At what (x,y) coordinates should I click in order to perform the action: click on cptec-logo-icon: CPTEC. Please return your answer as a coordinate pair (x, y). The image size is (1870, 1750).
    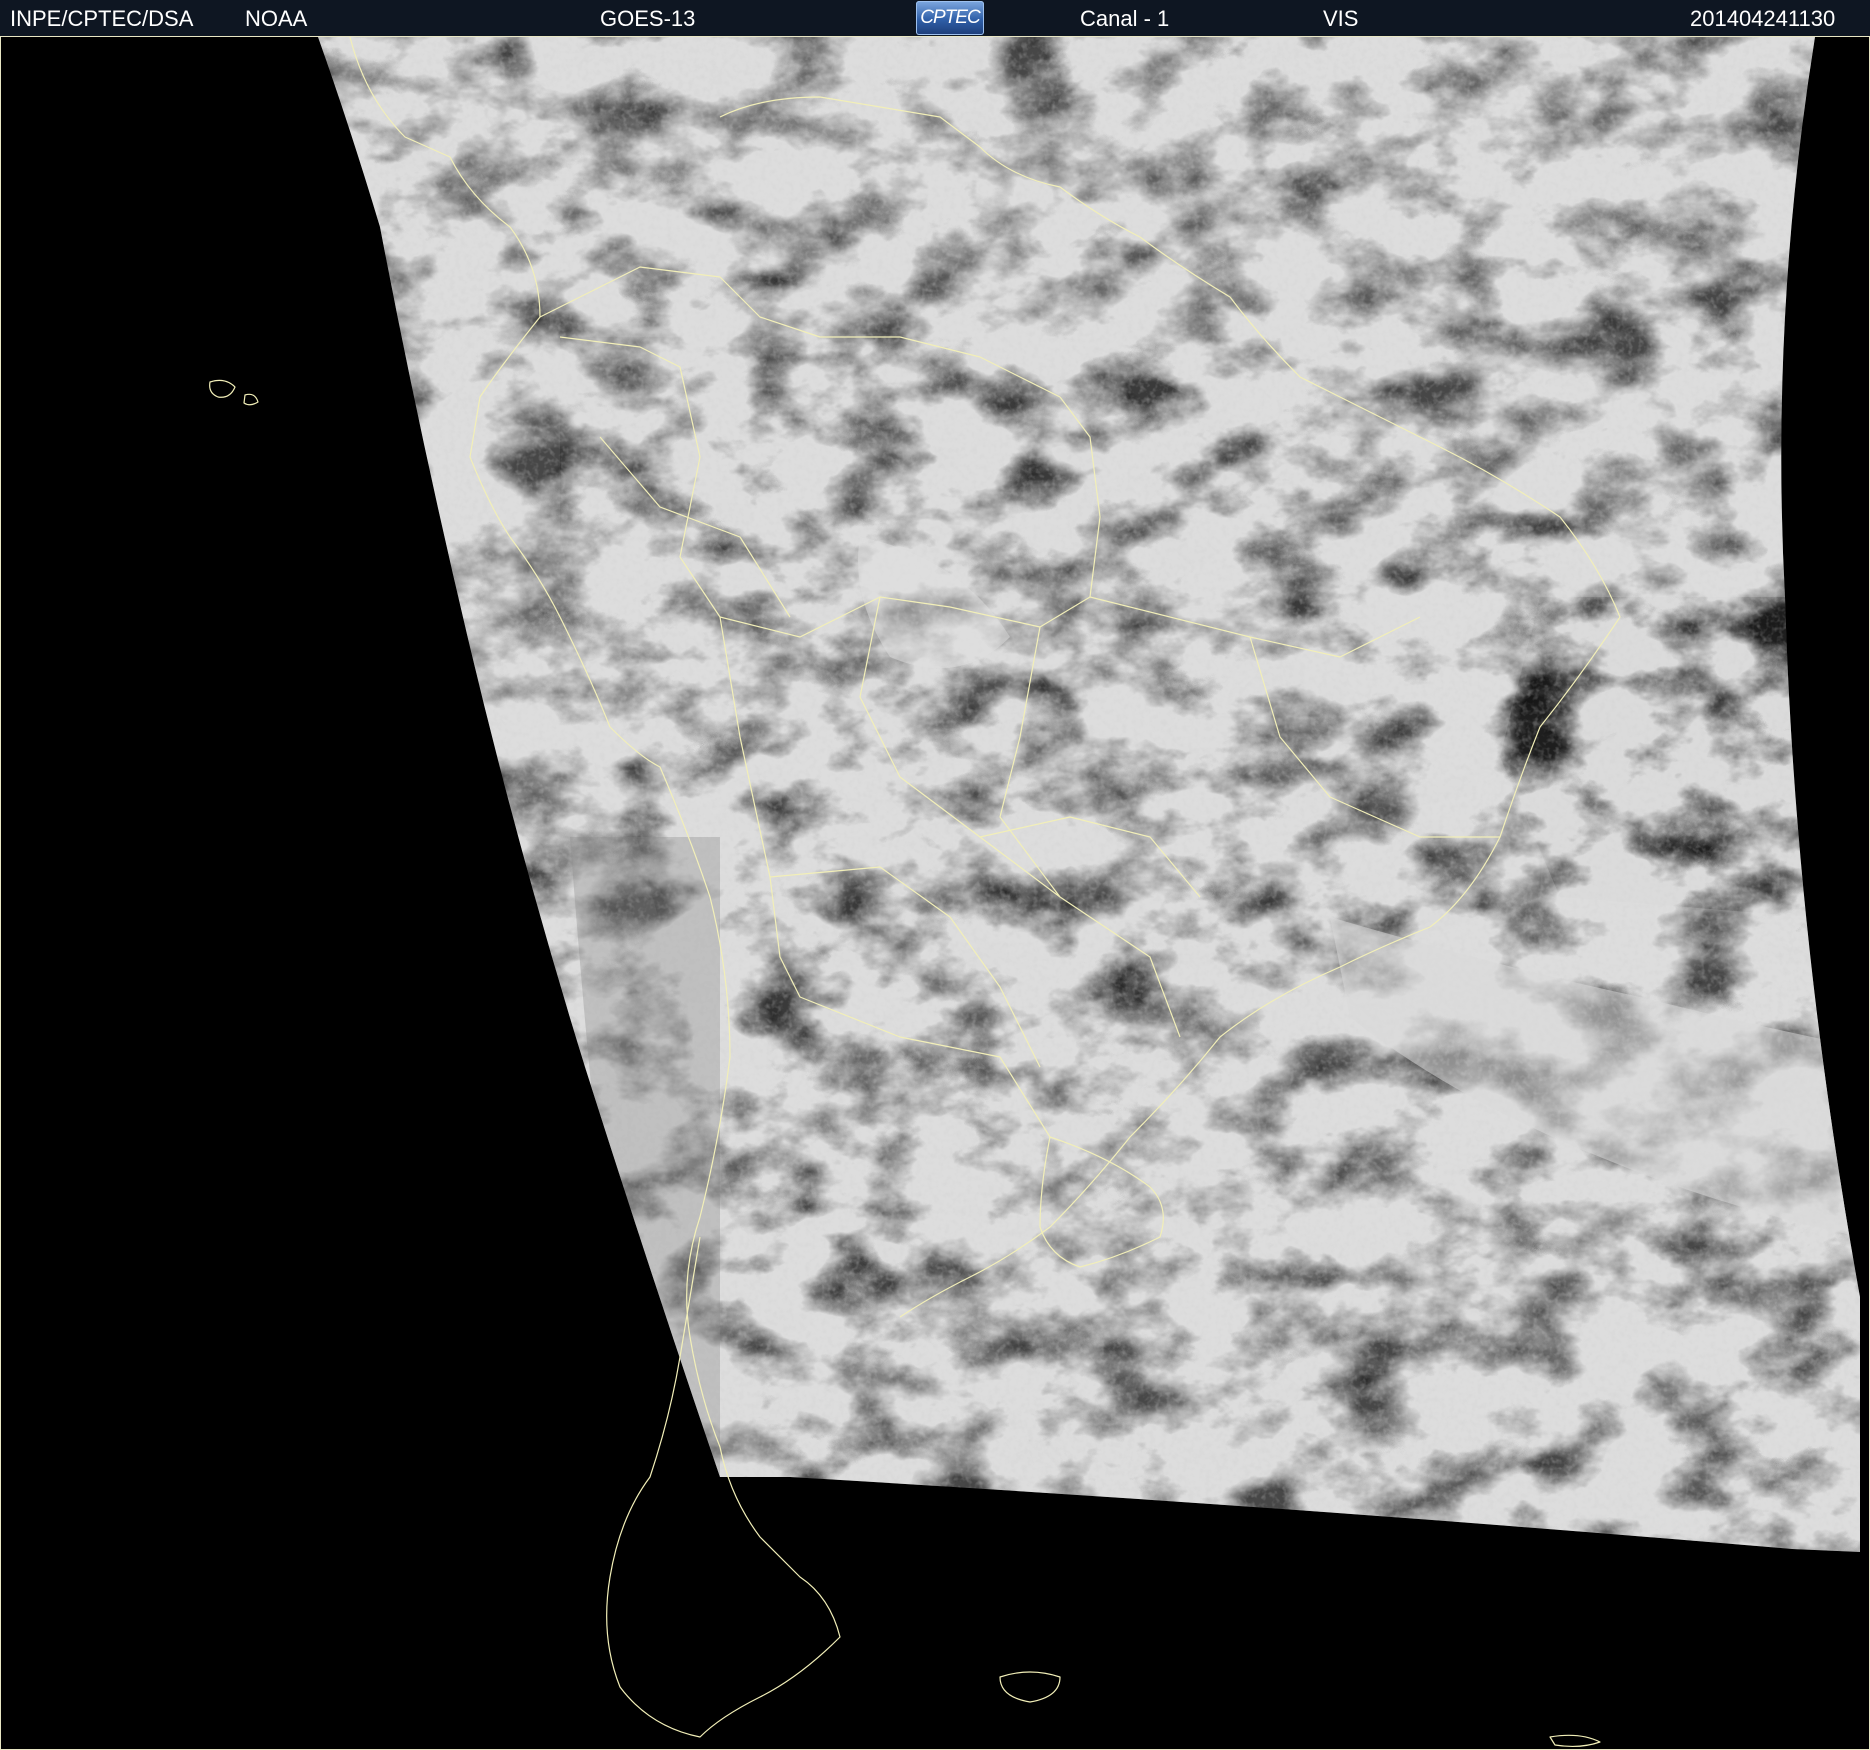
    Looking at the image, I should click on (950, 18).